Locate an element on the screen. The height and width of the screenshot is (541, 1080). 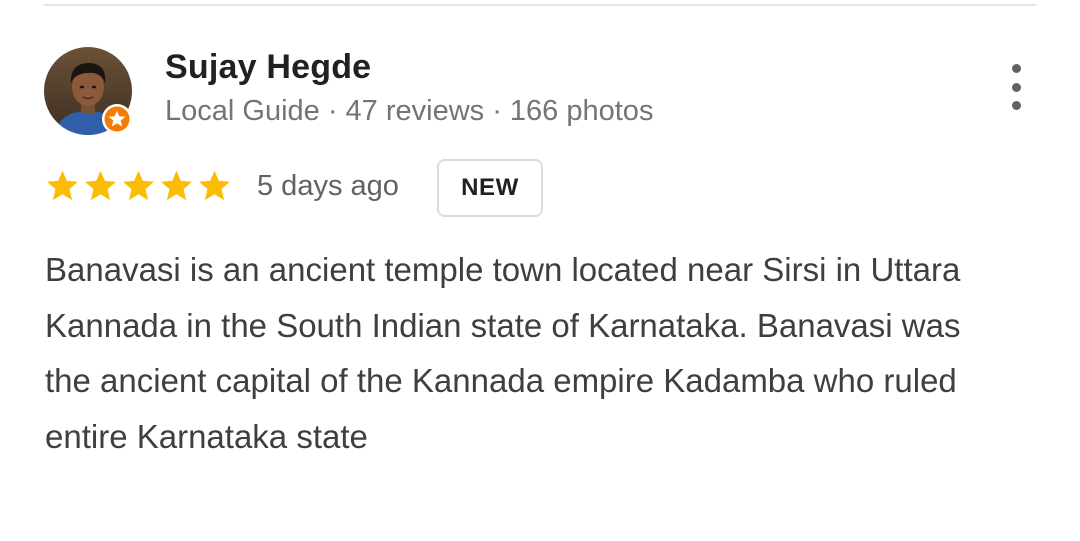
reviewer-avatar is located at coordinates (88, 91).